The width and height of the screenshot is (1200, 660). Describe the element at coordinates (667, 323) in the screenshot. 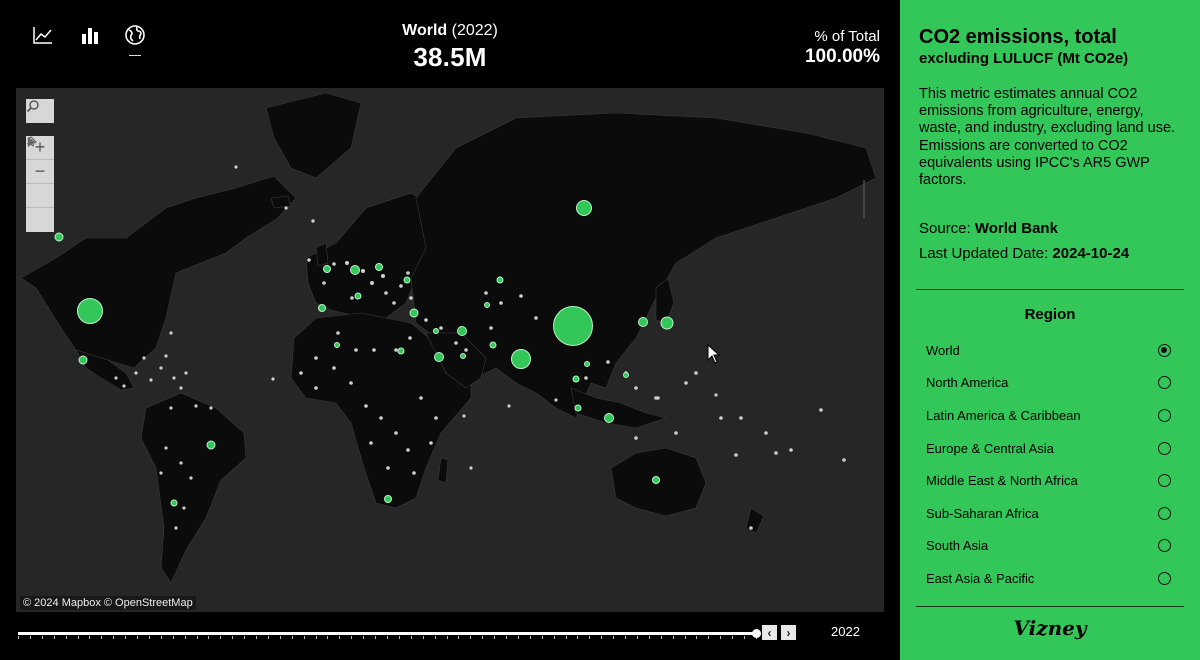

I see `bubble-japan` at that location.